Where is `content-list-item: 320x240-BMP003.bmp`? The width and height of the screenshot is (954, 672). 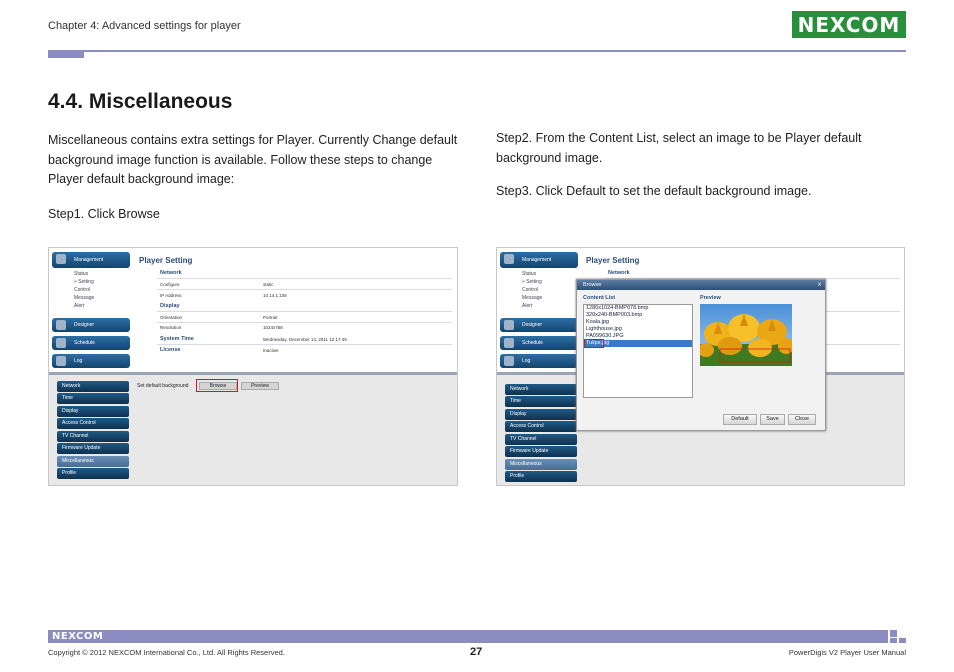 content-list-item: 320x240-BMP003.bmp is located at coordinates (638, 315).